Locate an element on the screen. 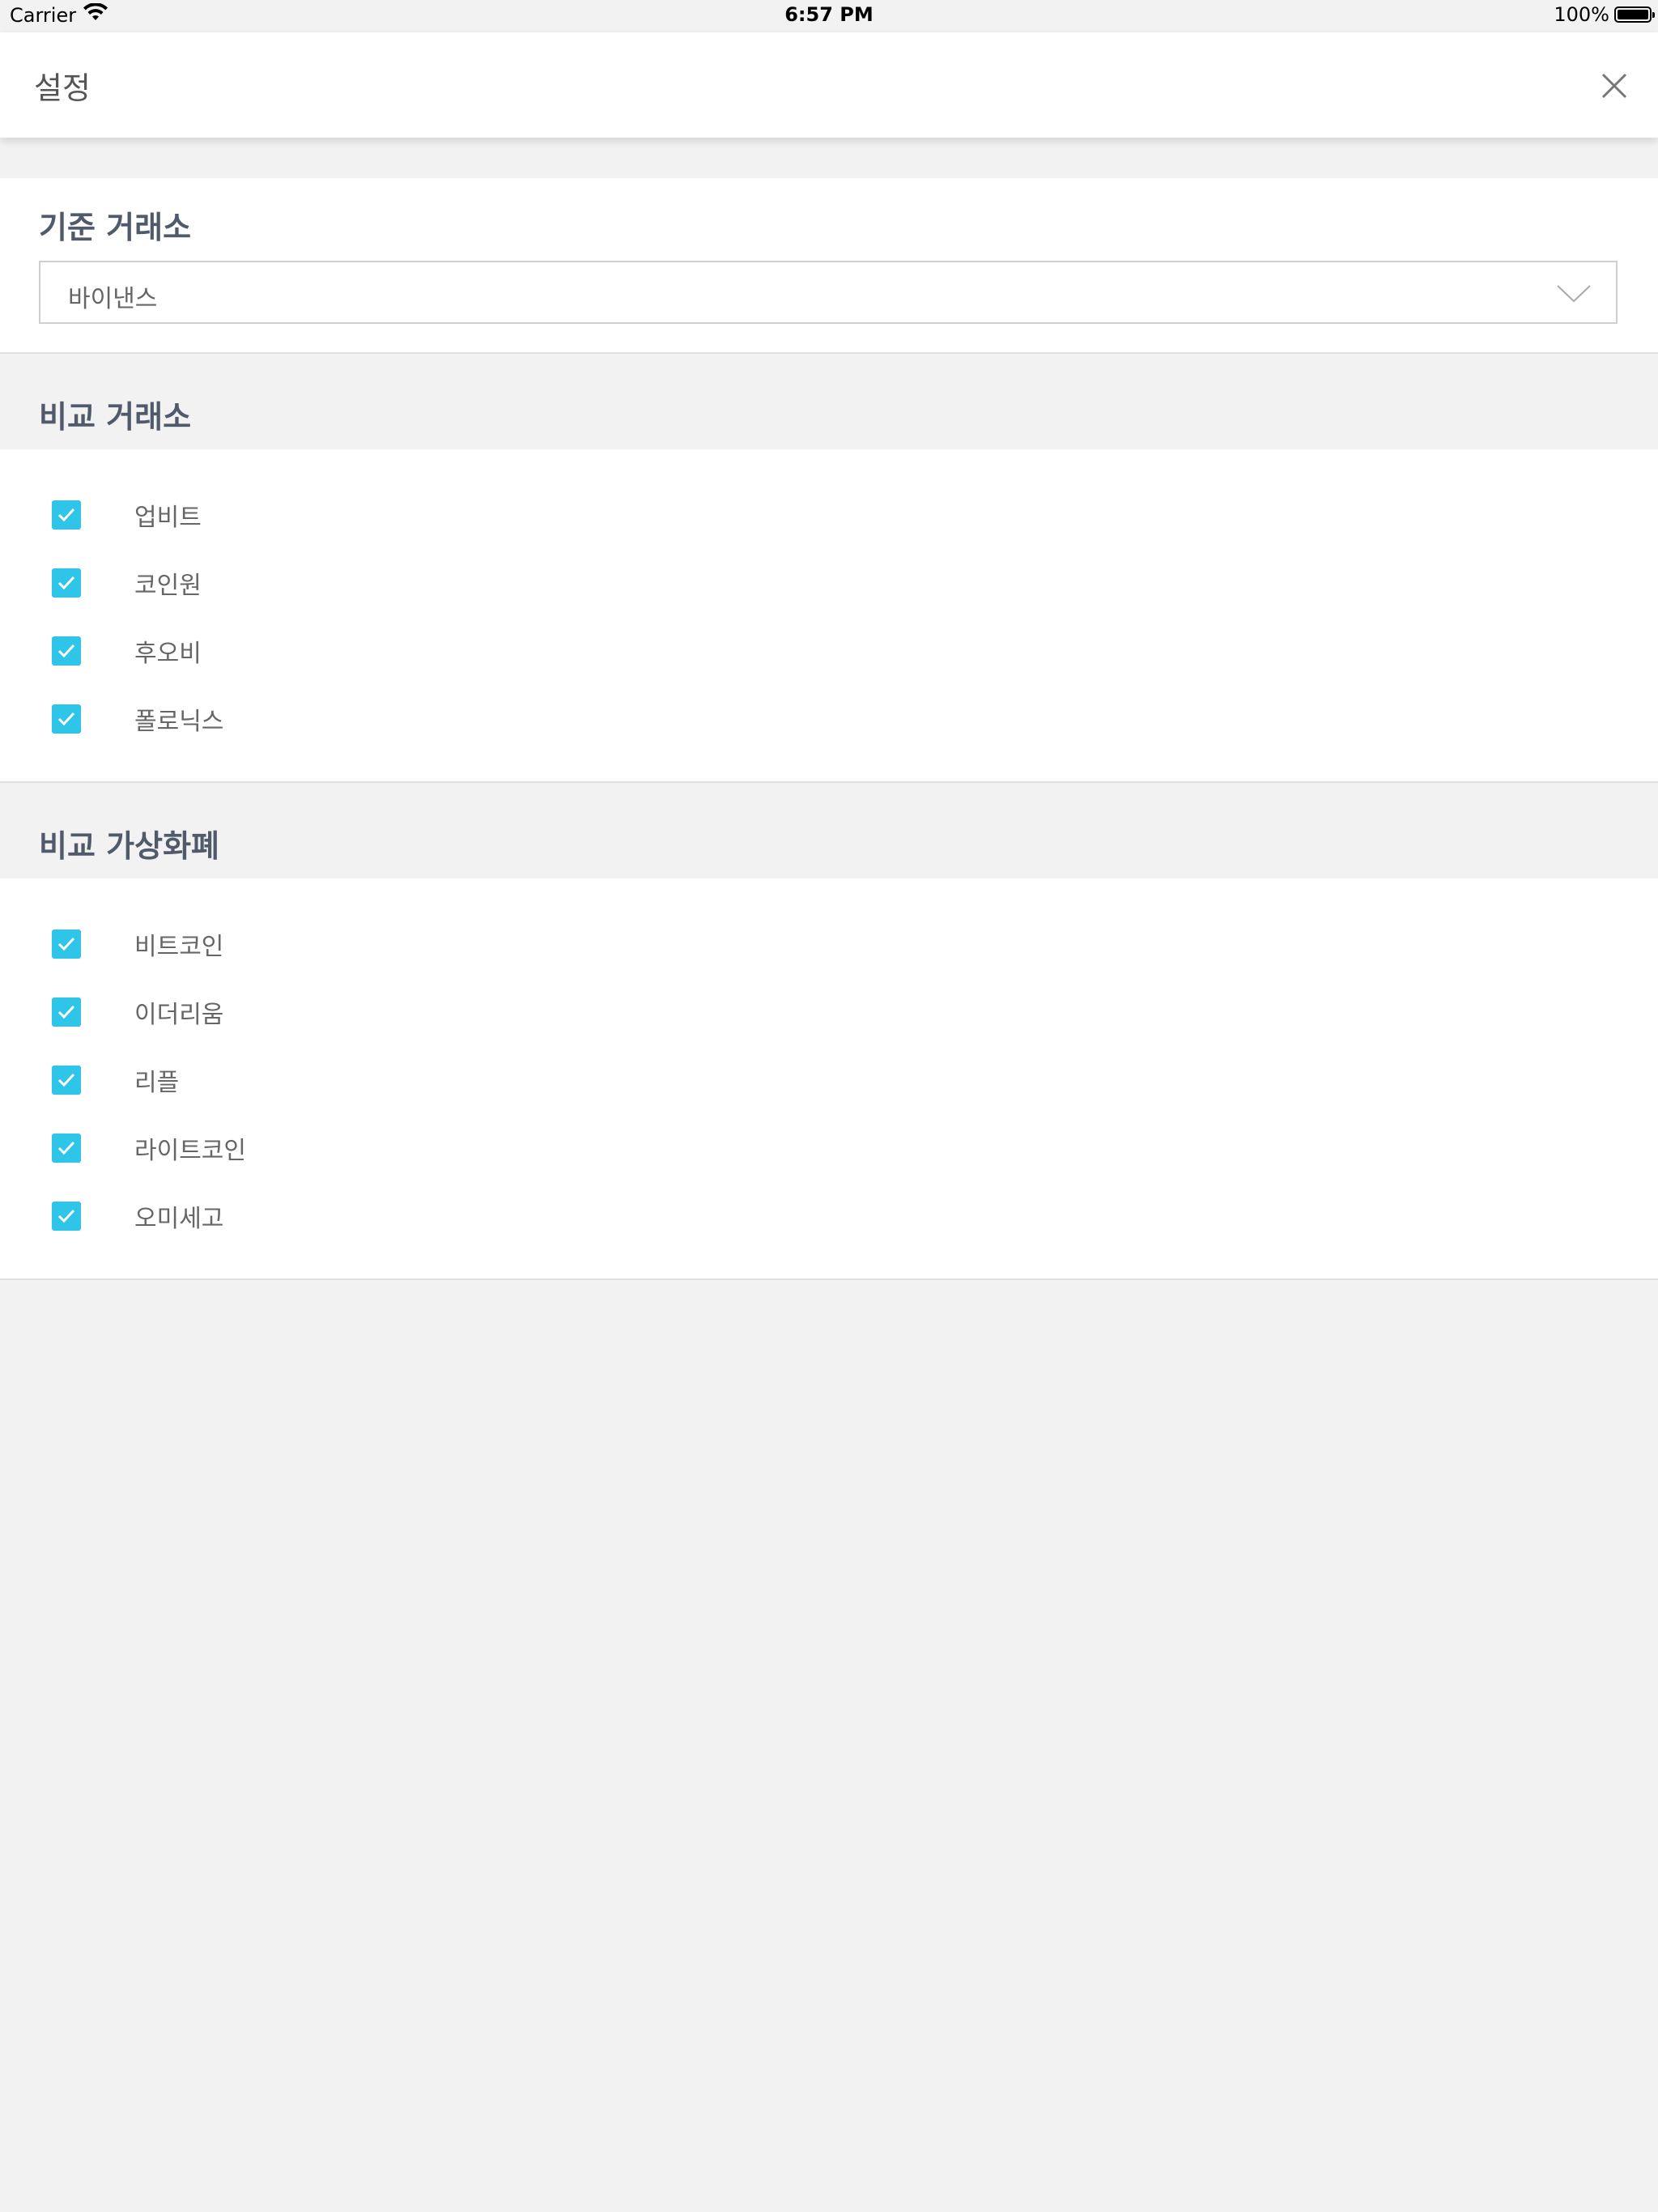 This screenshot has width=1658, height=2212. page-title: 설정 is located at coordinates (62, 88).